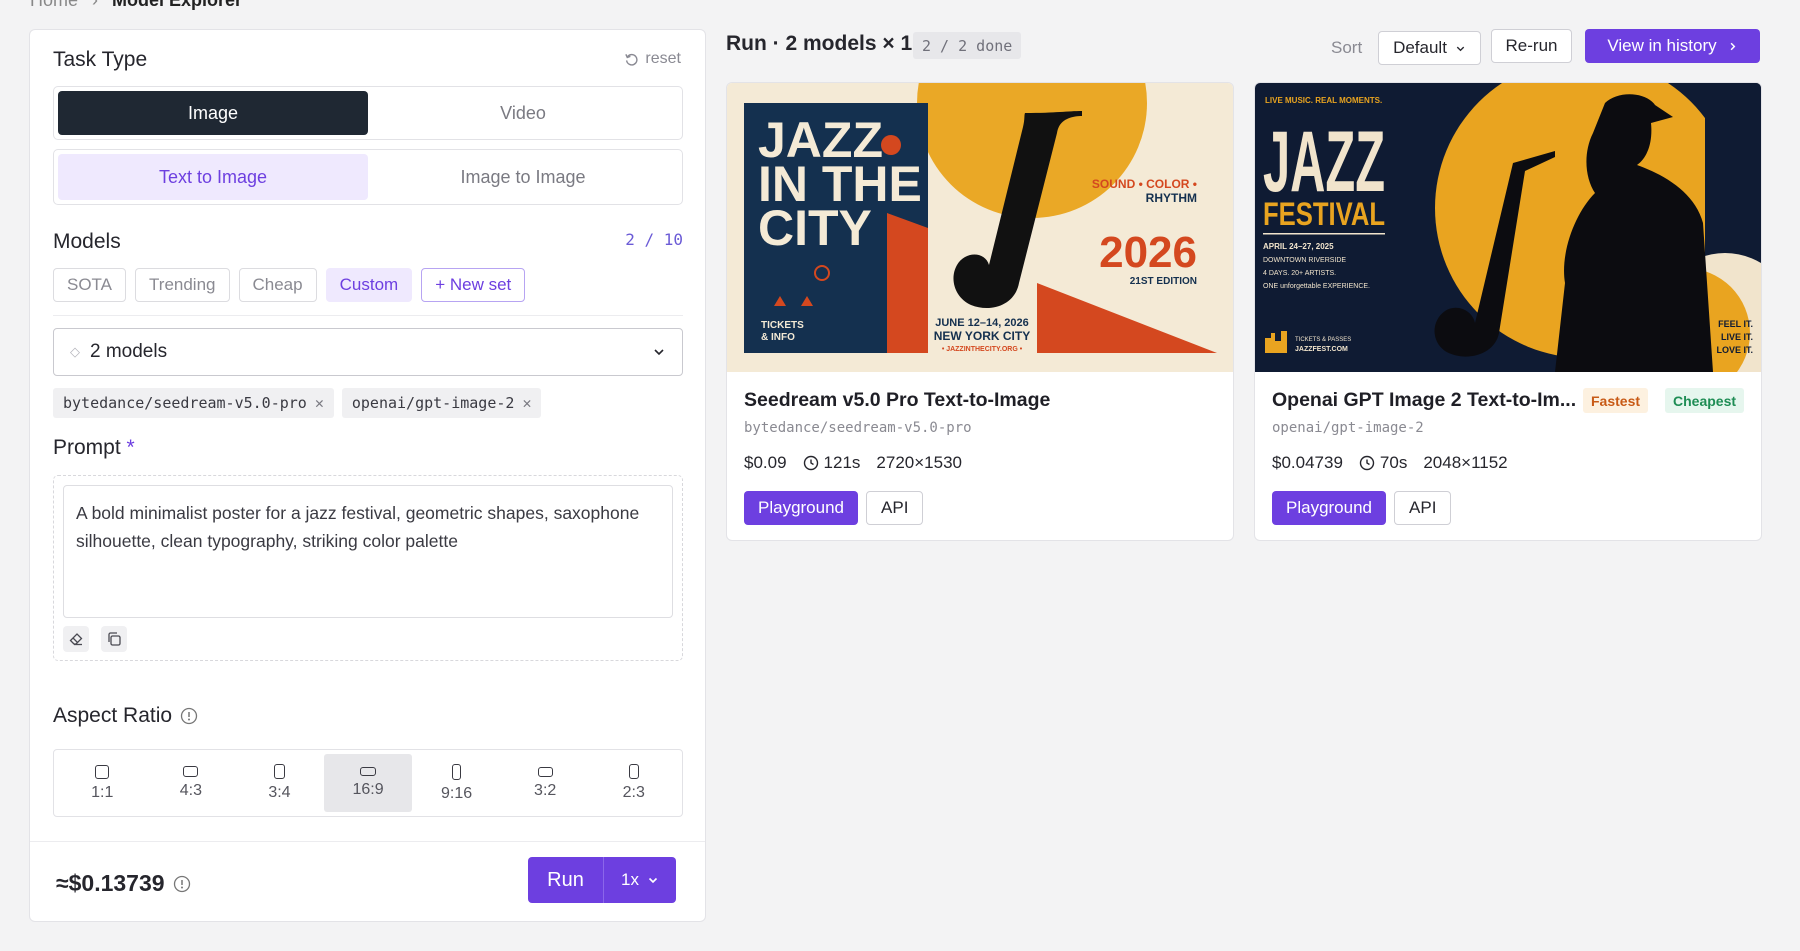 This screenshot has width=1800, height=951. What do you see at coordinates (368, 352) in the screenshot?
I see `model-select: ◇ 2 models` at bounding box center [368, 352].